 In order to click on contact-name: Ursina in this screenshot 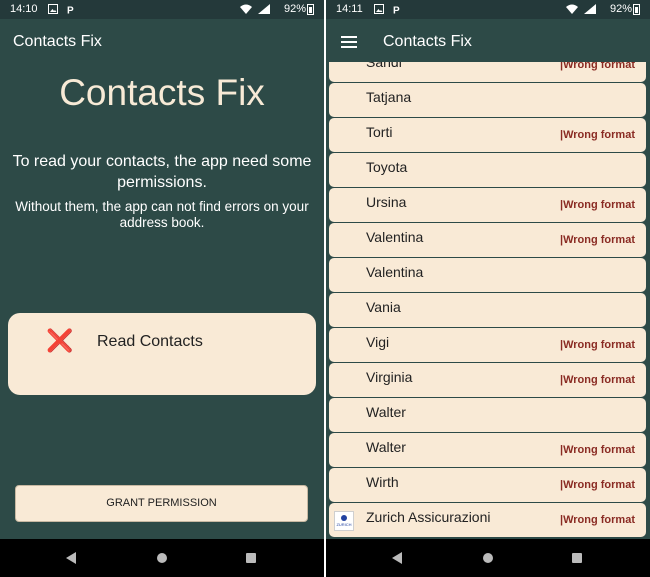, I will do `click(386, 202)`.